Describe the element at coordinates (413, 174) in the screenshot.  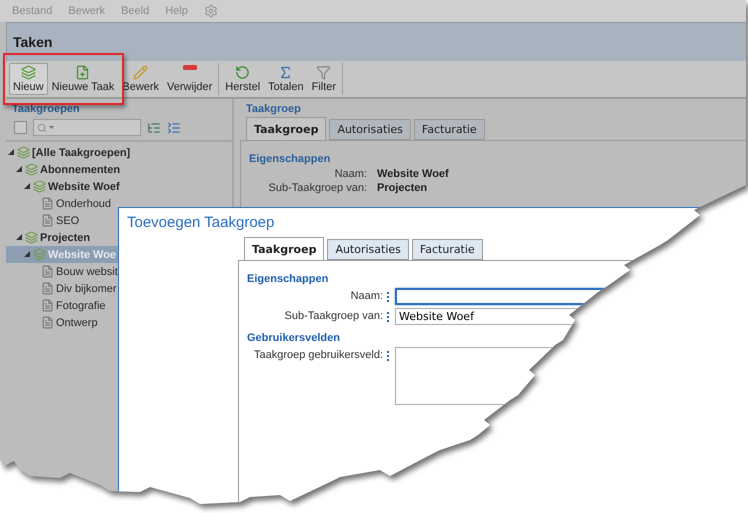
I see `field-value: Website Woef` at that location.